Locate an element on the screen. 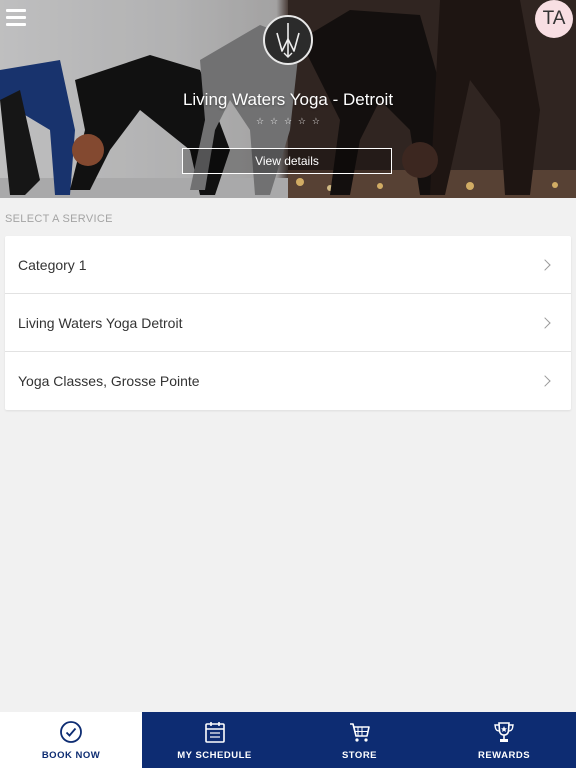 The image size is (576, 768). tab-label: REWARDS is located at coordinates (504, 755).